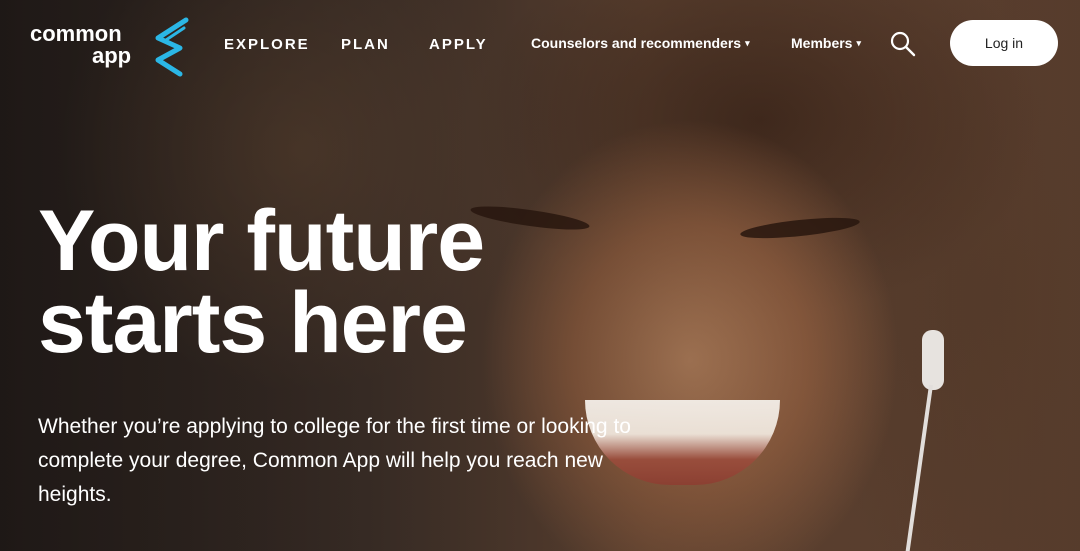  I want to click on common-app-logo: common app, so click(112, 46).